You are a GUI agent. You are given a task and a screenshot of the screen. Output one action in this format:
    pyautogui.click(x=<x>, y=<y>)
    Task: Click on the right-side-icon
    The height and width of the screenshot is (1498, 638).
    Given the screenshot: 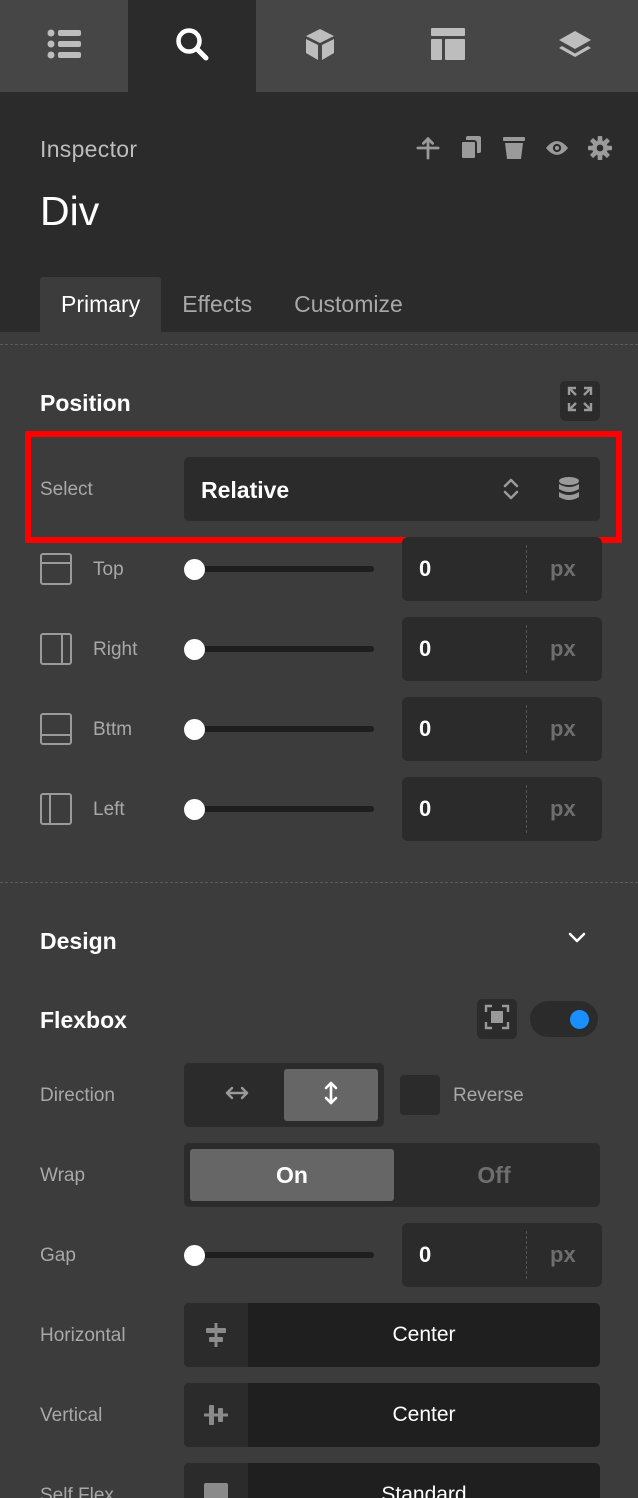 What is the action you would take?
    pyautogui.click(x=56, y=649)
    